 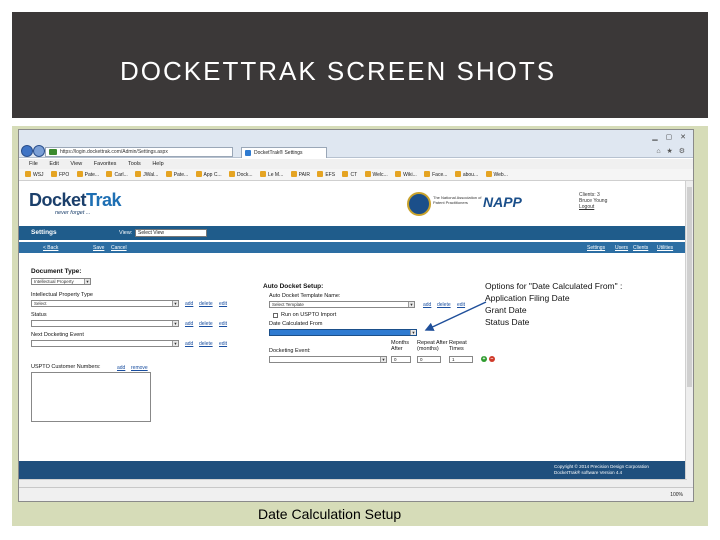 I want to click on ip-type-select: Select ▼, so click(x=105, y=303).